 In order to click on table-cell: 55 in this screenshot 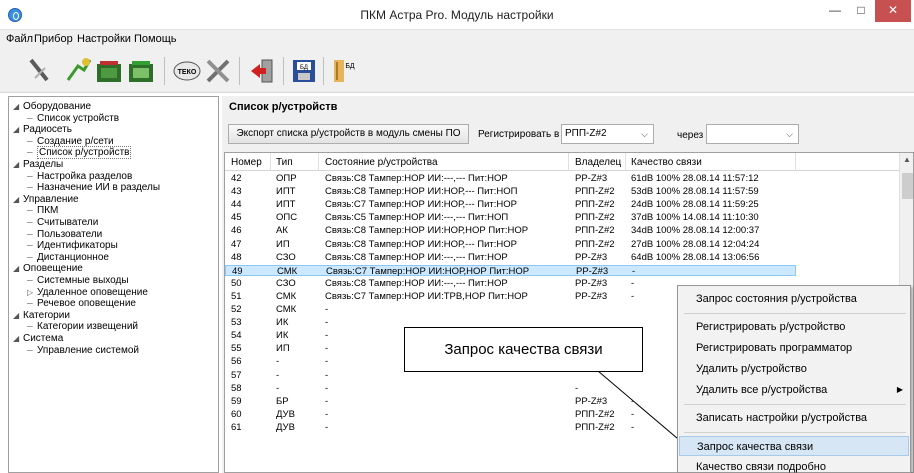, I will do `click(236, 349)`.